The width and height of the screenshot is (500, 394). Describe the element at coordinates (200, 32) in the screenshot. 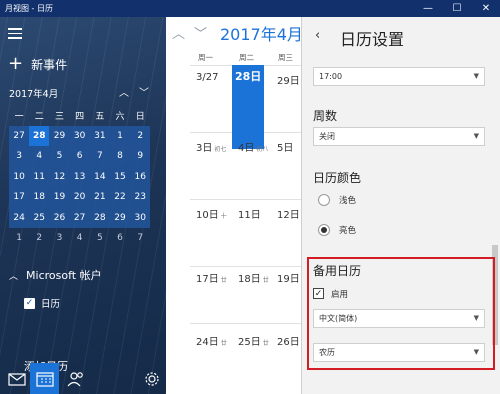

I see `next-month-icon: ﹀` at that location.